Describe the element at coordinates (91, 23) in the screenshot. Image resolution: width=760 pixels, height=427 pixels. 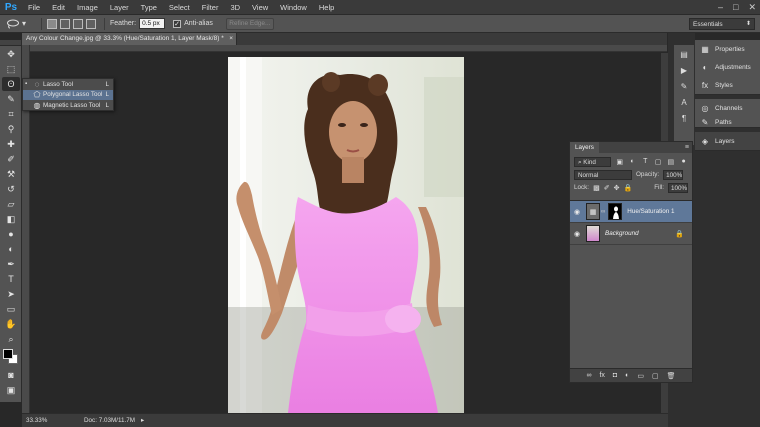
I see `intersect-selection-button` at that location.